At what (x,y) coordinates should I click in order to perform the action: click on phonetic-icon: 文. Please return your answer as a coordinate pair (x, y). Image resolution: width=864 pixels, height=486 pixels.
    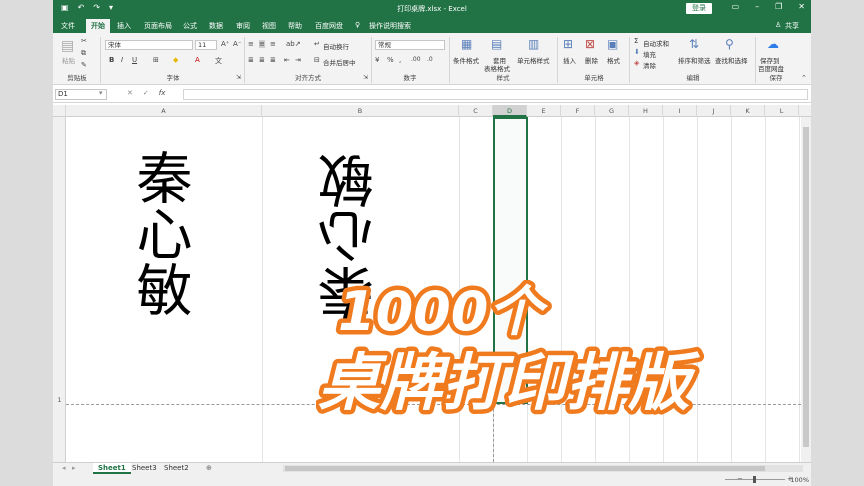
    Looking at the image, I should click on (218, 61).